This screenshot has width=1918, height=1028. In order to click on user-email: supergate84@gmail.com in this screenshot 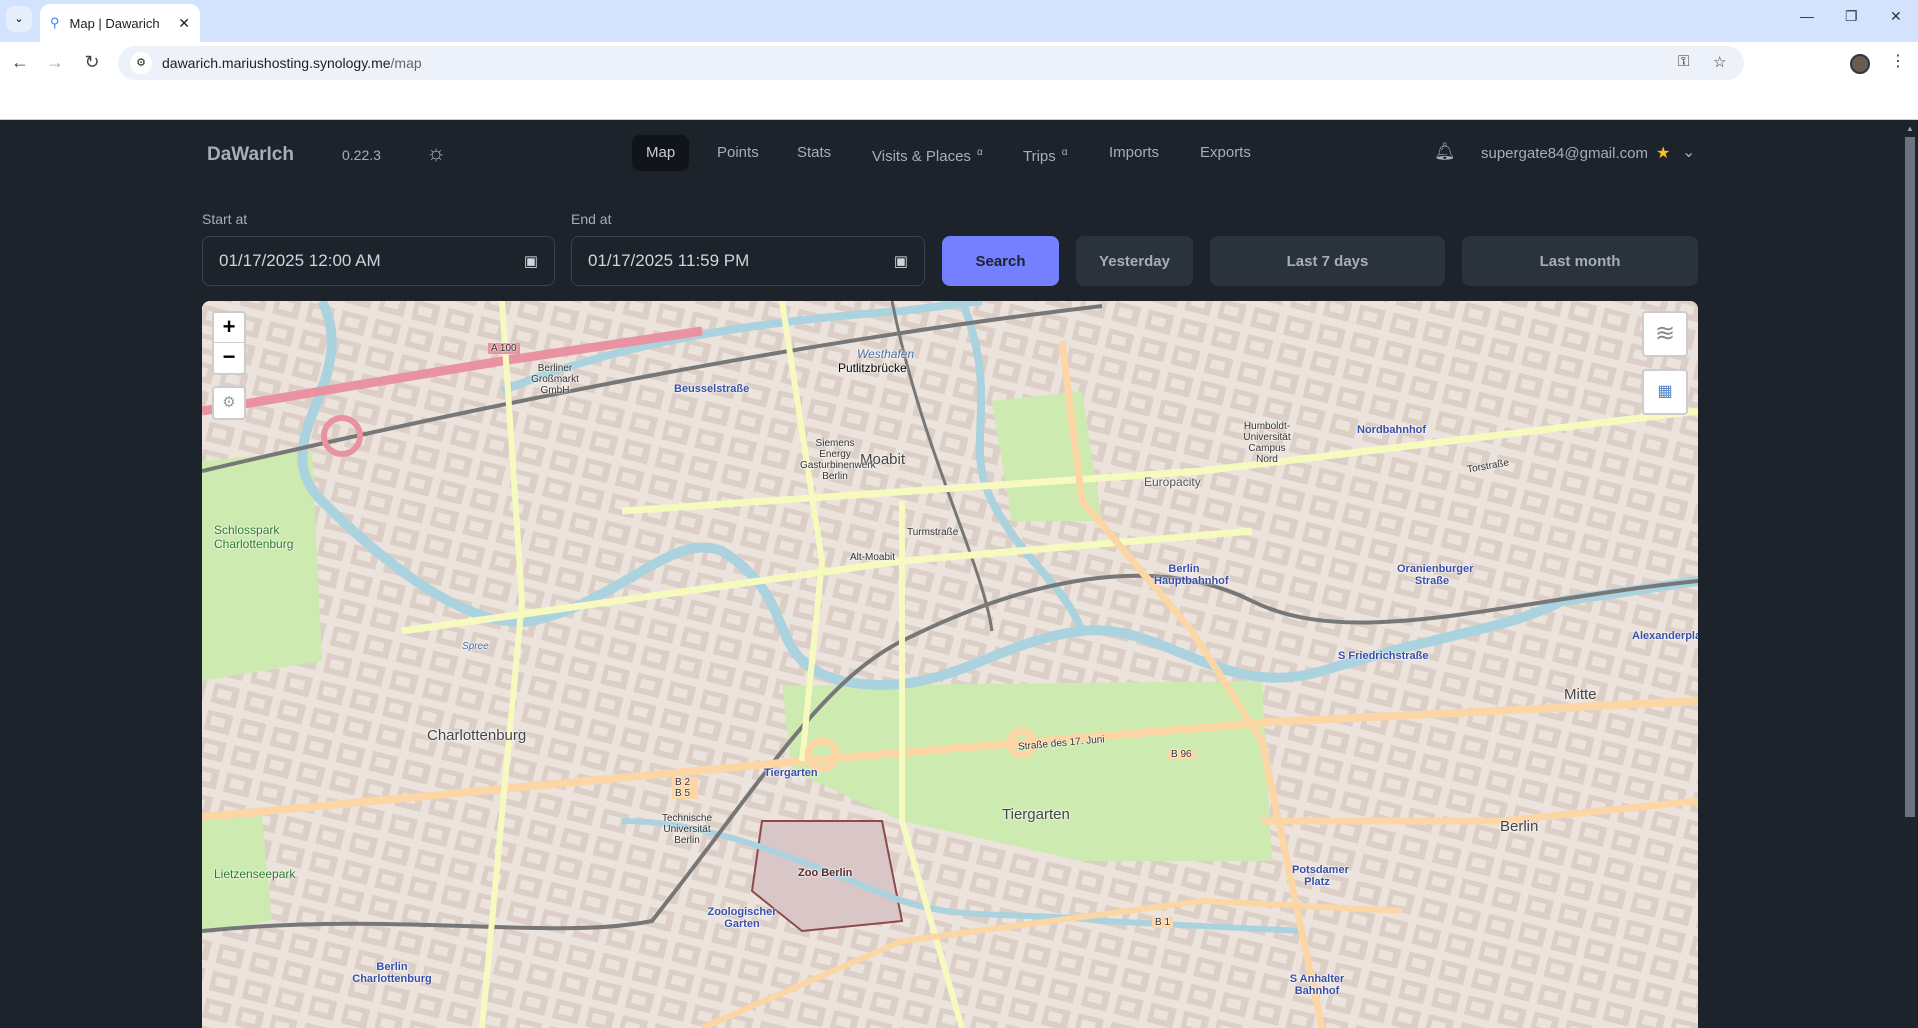, I will do `click(1564, 153)`.